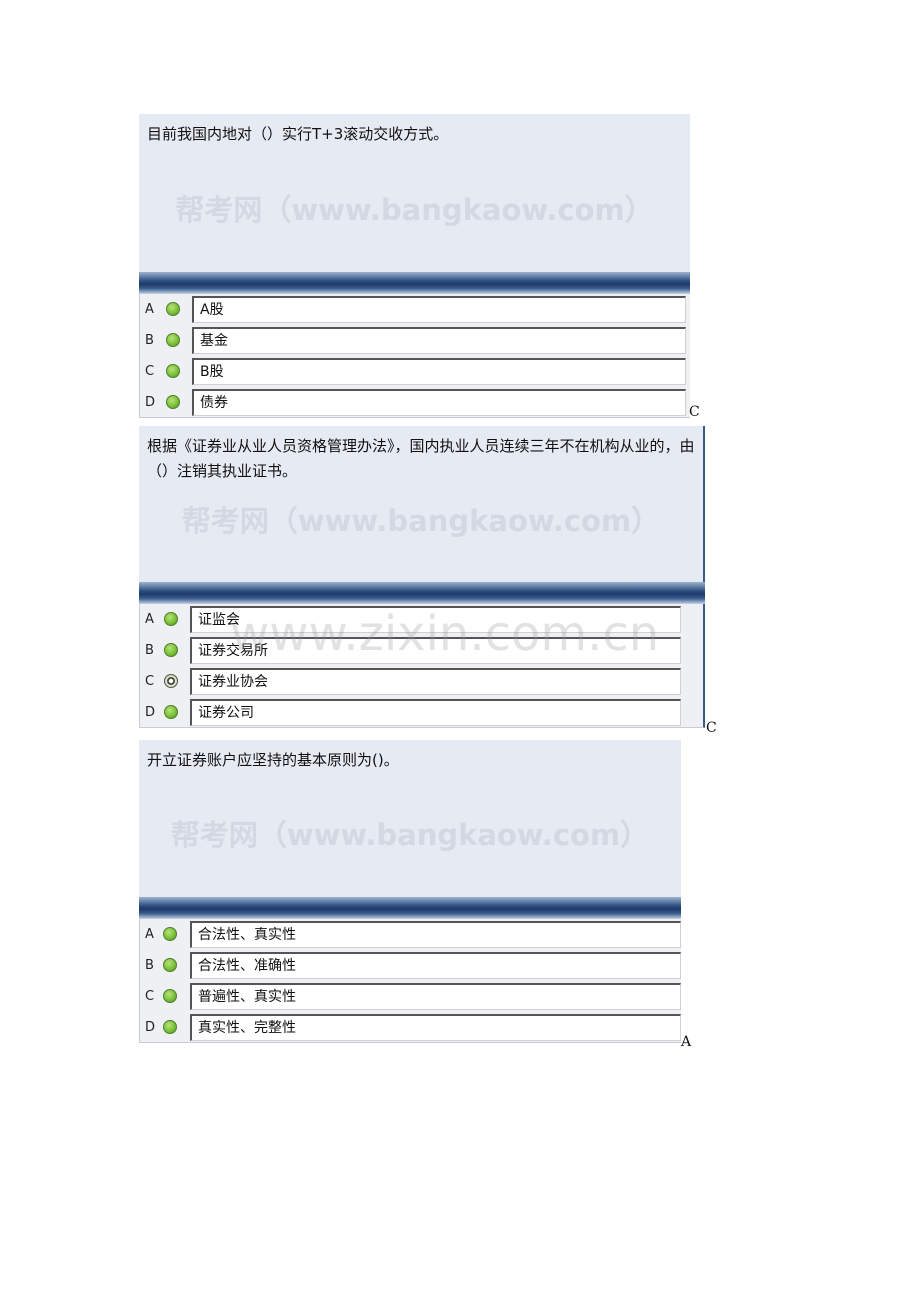 The width and height of the screenshot is (920, 1302). Describe the element at coordinates (439, 309) in the screenshot. I see `option-text: A股` at that location.